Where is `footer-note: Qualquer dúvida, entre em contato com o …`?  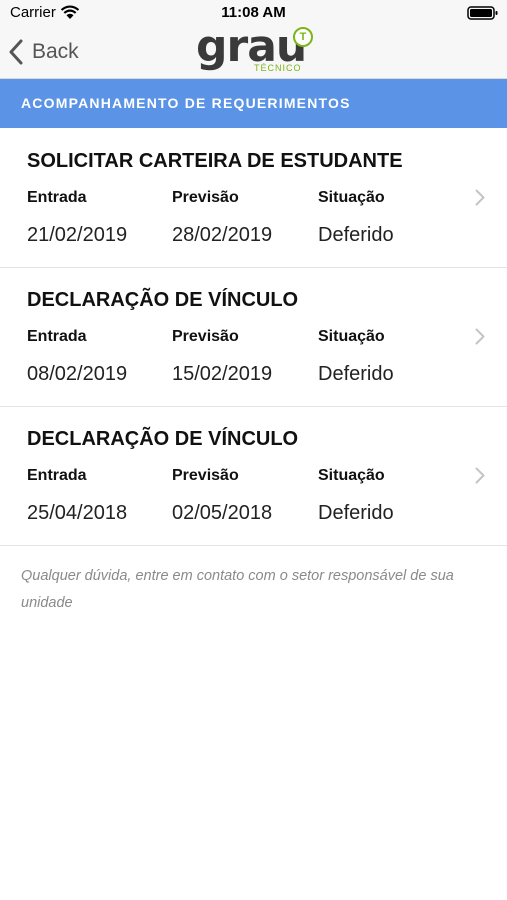 footer-note: Qualquer dúvida, entre em contato com o … is located at coordinates (237, 589).